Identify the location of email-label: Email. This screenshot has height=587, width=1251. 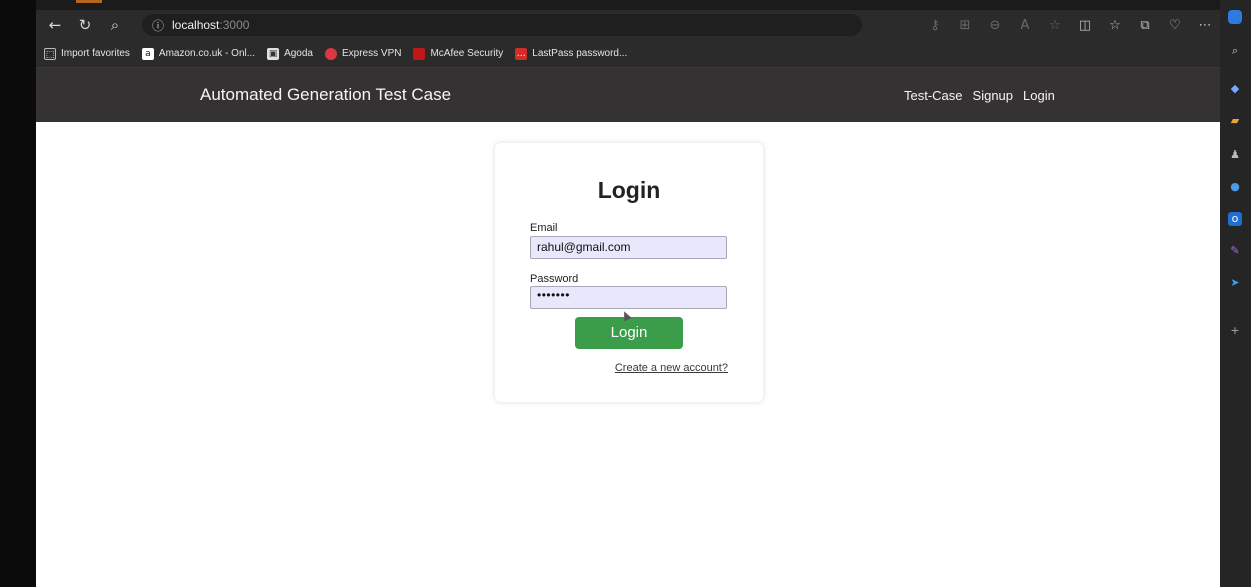
(544, 228).